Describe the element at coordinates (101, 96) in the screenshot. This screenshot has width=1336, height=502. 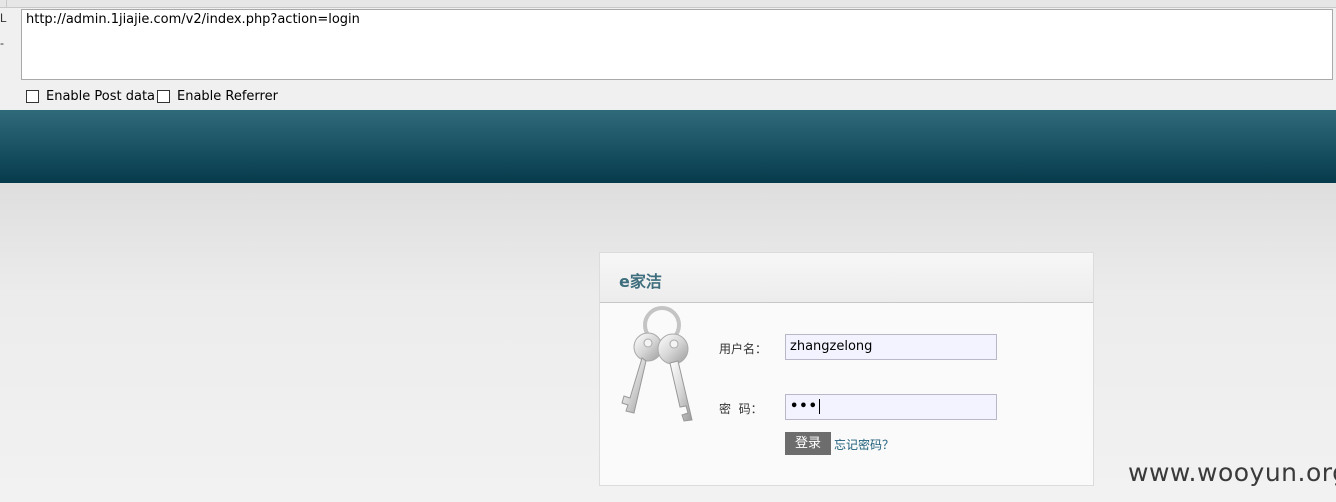
I see `enable-post-data-label: Enable Post data` at that location.